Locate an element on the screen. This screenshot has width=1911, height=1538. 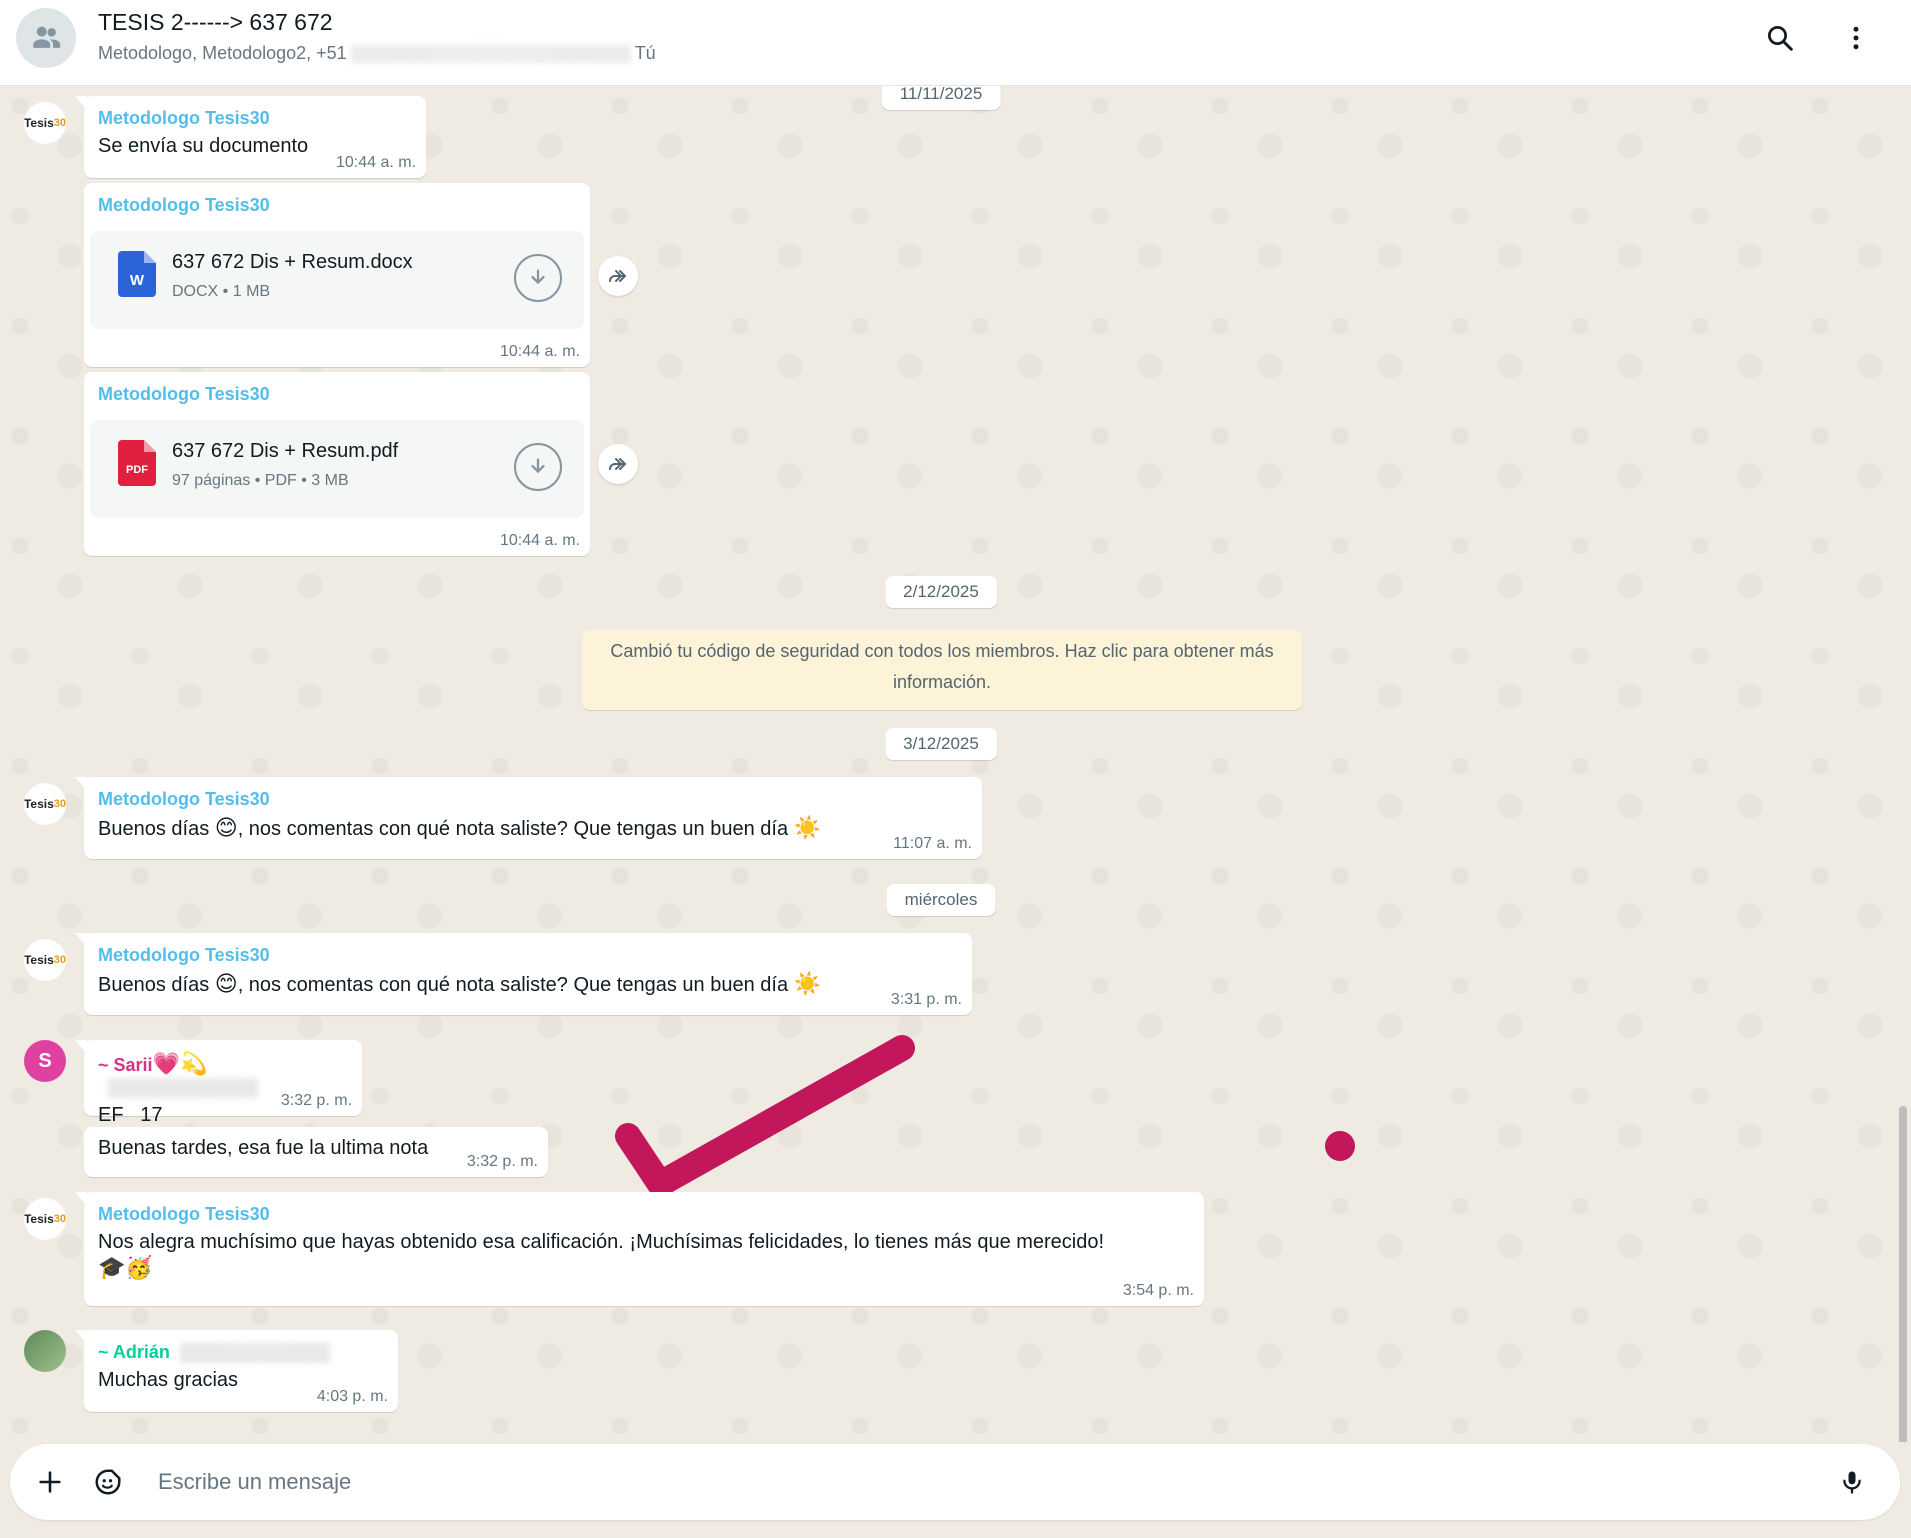
doc-icon-letter: PDF is located at coordinates (137, 470).